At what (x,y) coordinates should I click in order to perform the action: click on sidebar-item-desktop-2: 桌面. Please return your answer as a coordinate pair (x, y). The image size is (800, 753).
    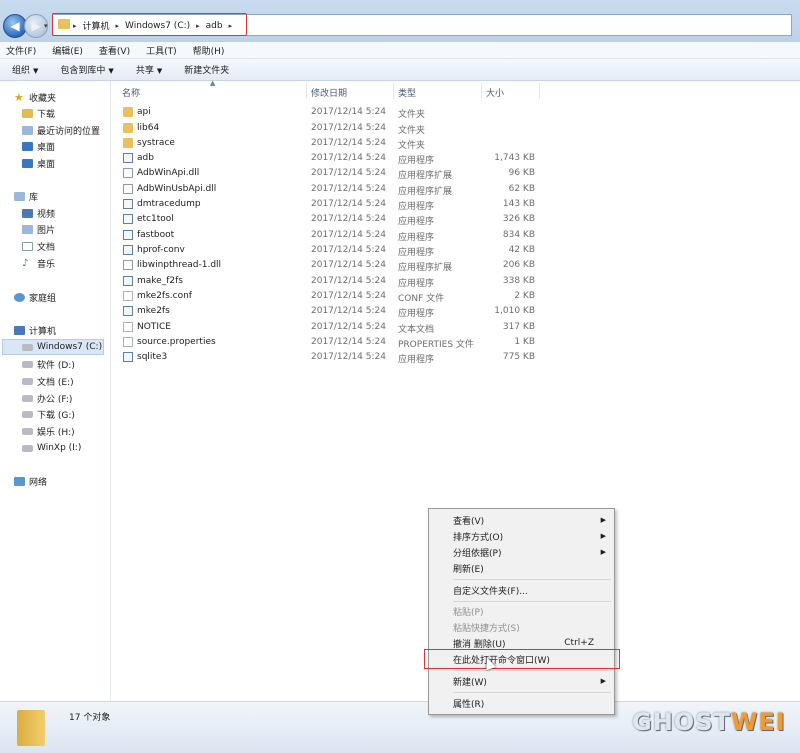
    Looking at the image, I should click on (38, 163).